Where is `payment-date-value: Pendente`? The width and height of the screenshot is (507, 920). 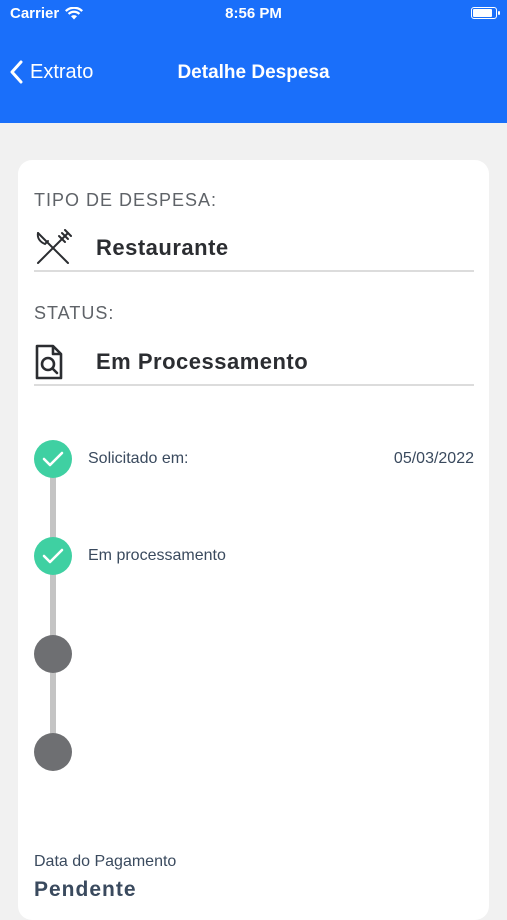
payment-date-value: Pendente is located at coordinates (85, 889).